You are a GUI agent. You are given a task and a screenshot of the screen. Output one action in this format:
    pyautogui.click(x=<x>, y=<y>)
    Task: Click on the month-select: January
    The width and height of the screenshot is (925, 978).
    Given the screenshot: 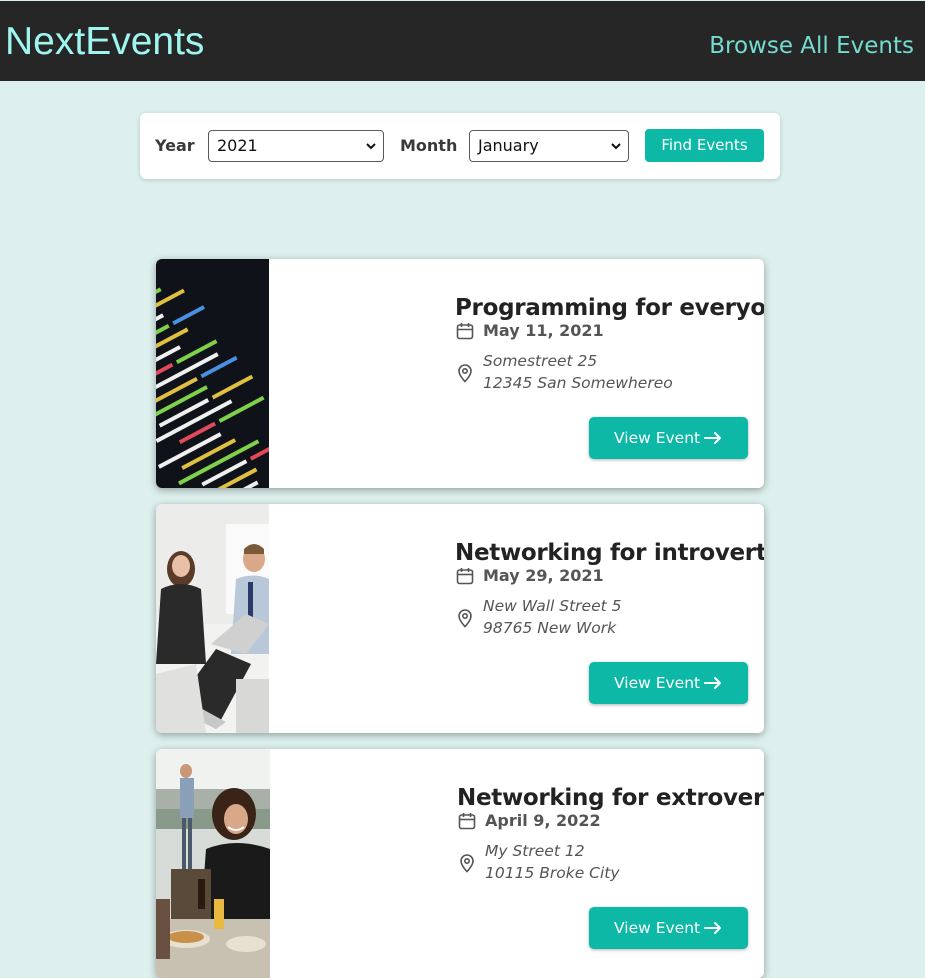 What is the action you would take?
    pyautogui.click(x=549, y=146)
    